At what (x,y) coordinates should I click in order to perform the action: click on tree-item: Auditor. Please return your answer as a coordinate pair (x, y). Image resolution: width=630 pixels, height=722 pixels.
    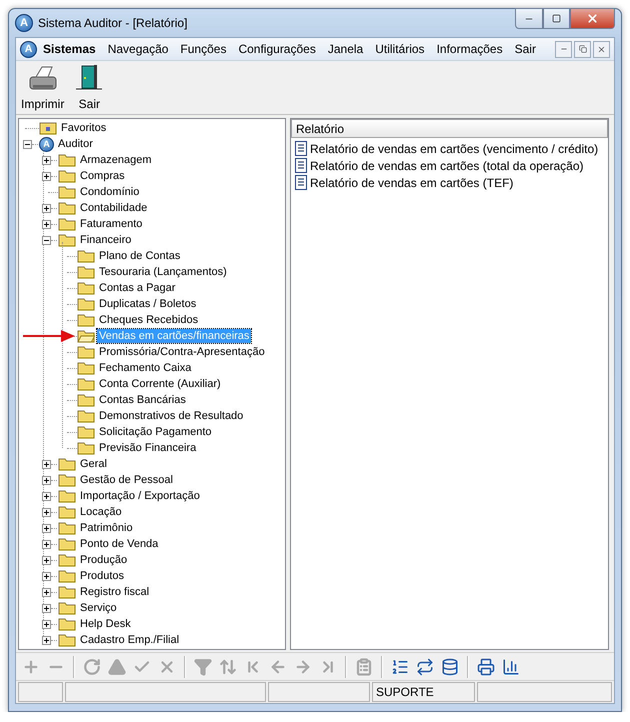
    Looking at the image, I should click on (75, 144).